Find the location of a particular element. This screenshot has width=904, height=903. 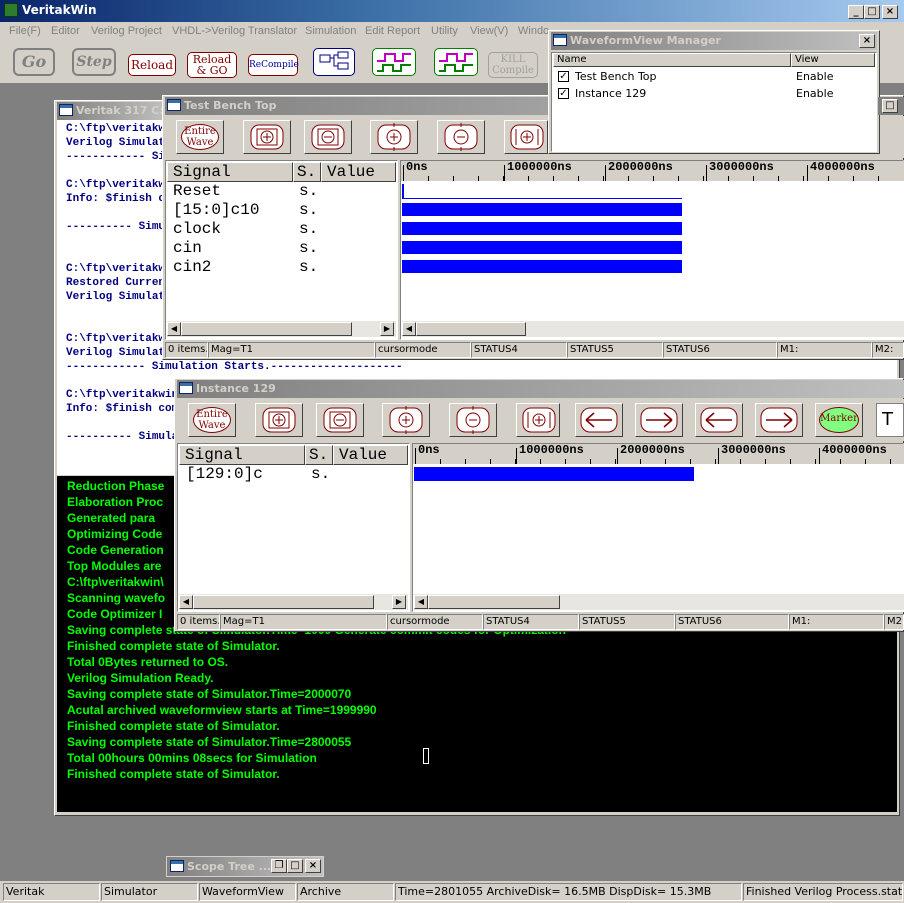

inst-t-field: T is located at coordinates (890, 420).